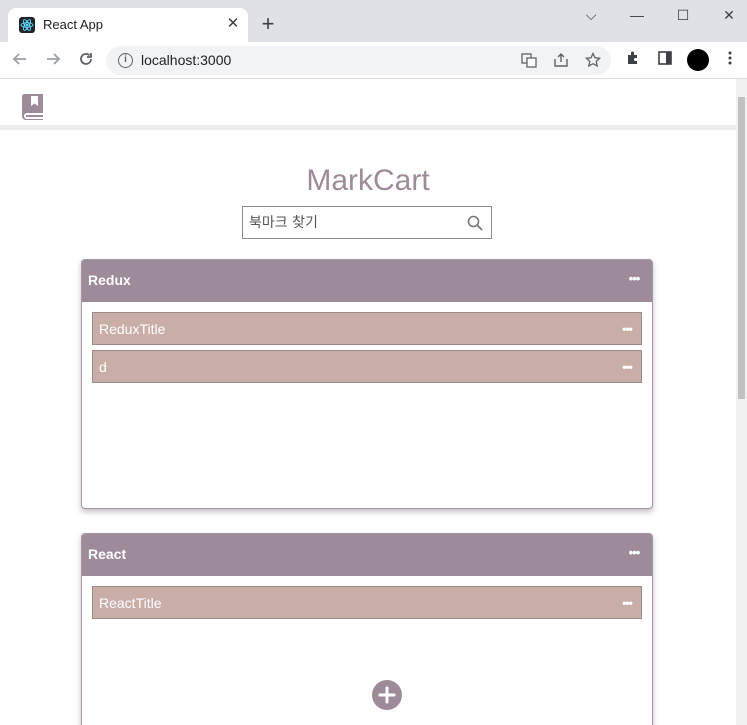 Image resolution: width=747 pixels, height=725 pixels. I want to click on bookmark-title: ReduxTitle, so click(132, 329).